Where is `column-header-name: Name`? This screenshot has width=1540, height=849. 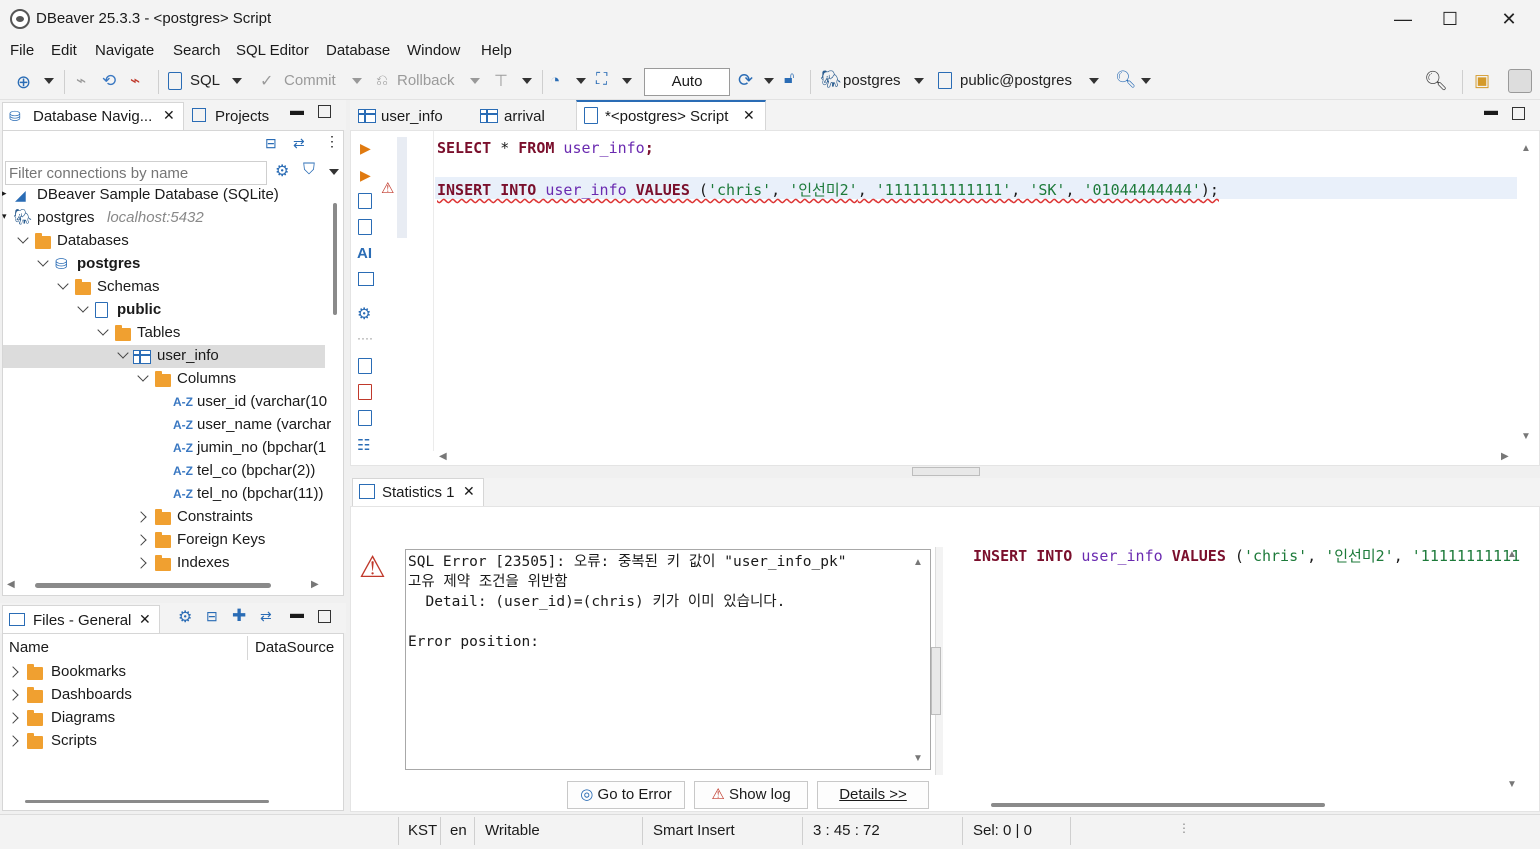 column-header-name: Name is located at coordinates (29, 647).